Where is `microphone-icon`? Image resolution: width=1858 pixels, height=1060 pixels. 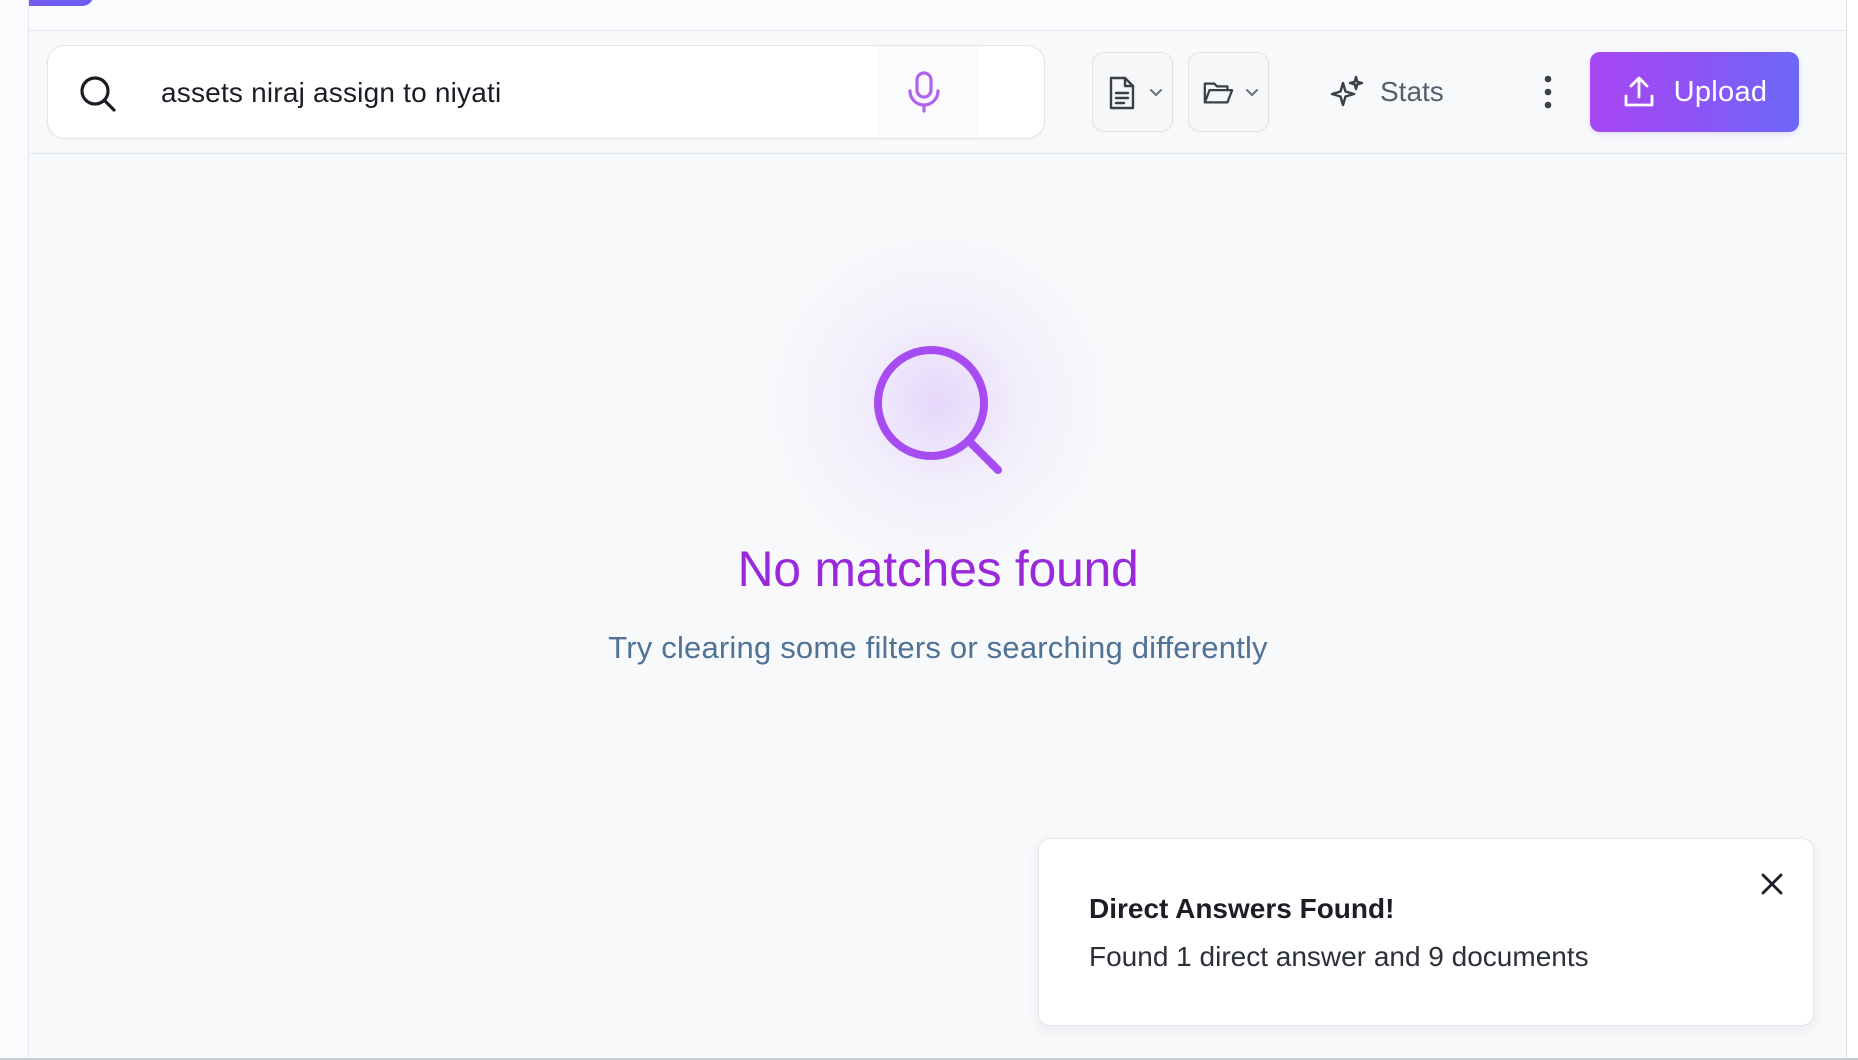 microphone-icon is located at coordinates (924, 92).